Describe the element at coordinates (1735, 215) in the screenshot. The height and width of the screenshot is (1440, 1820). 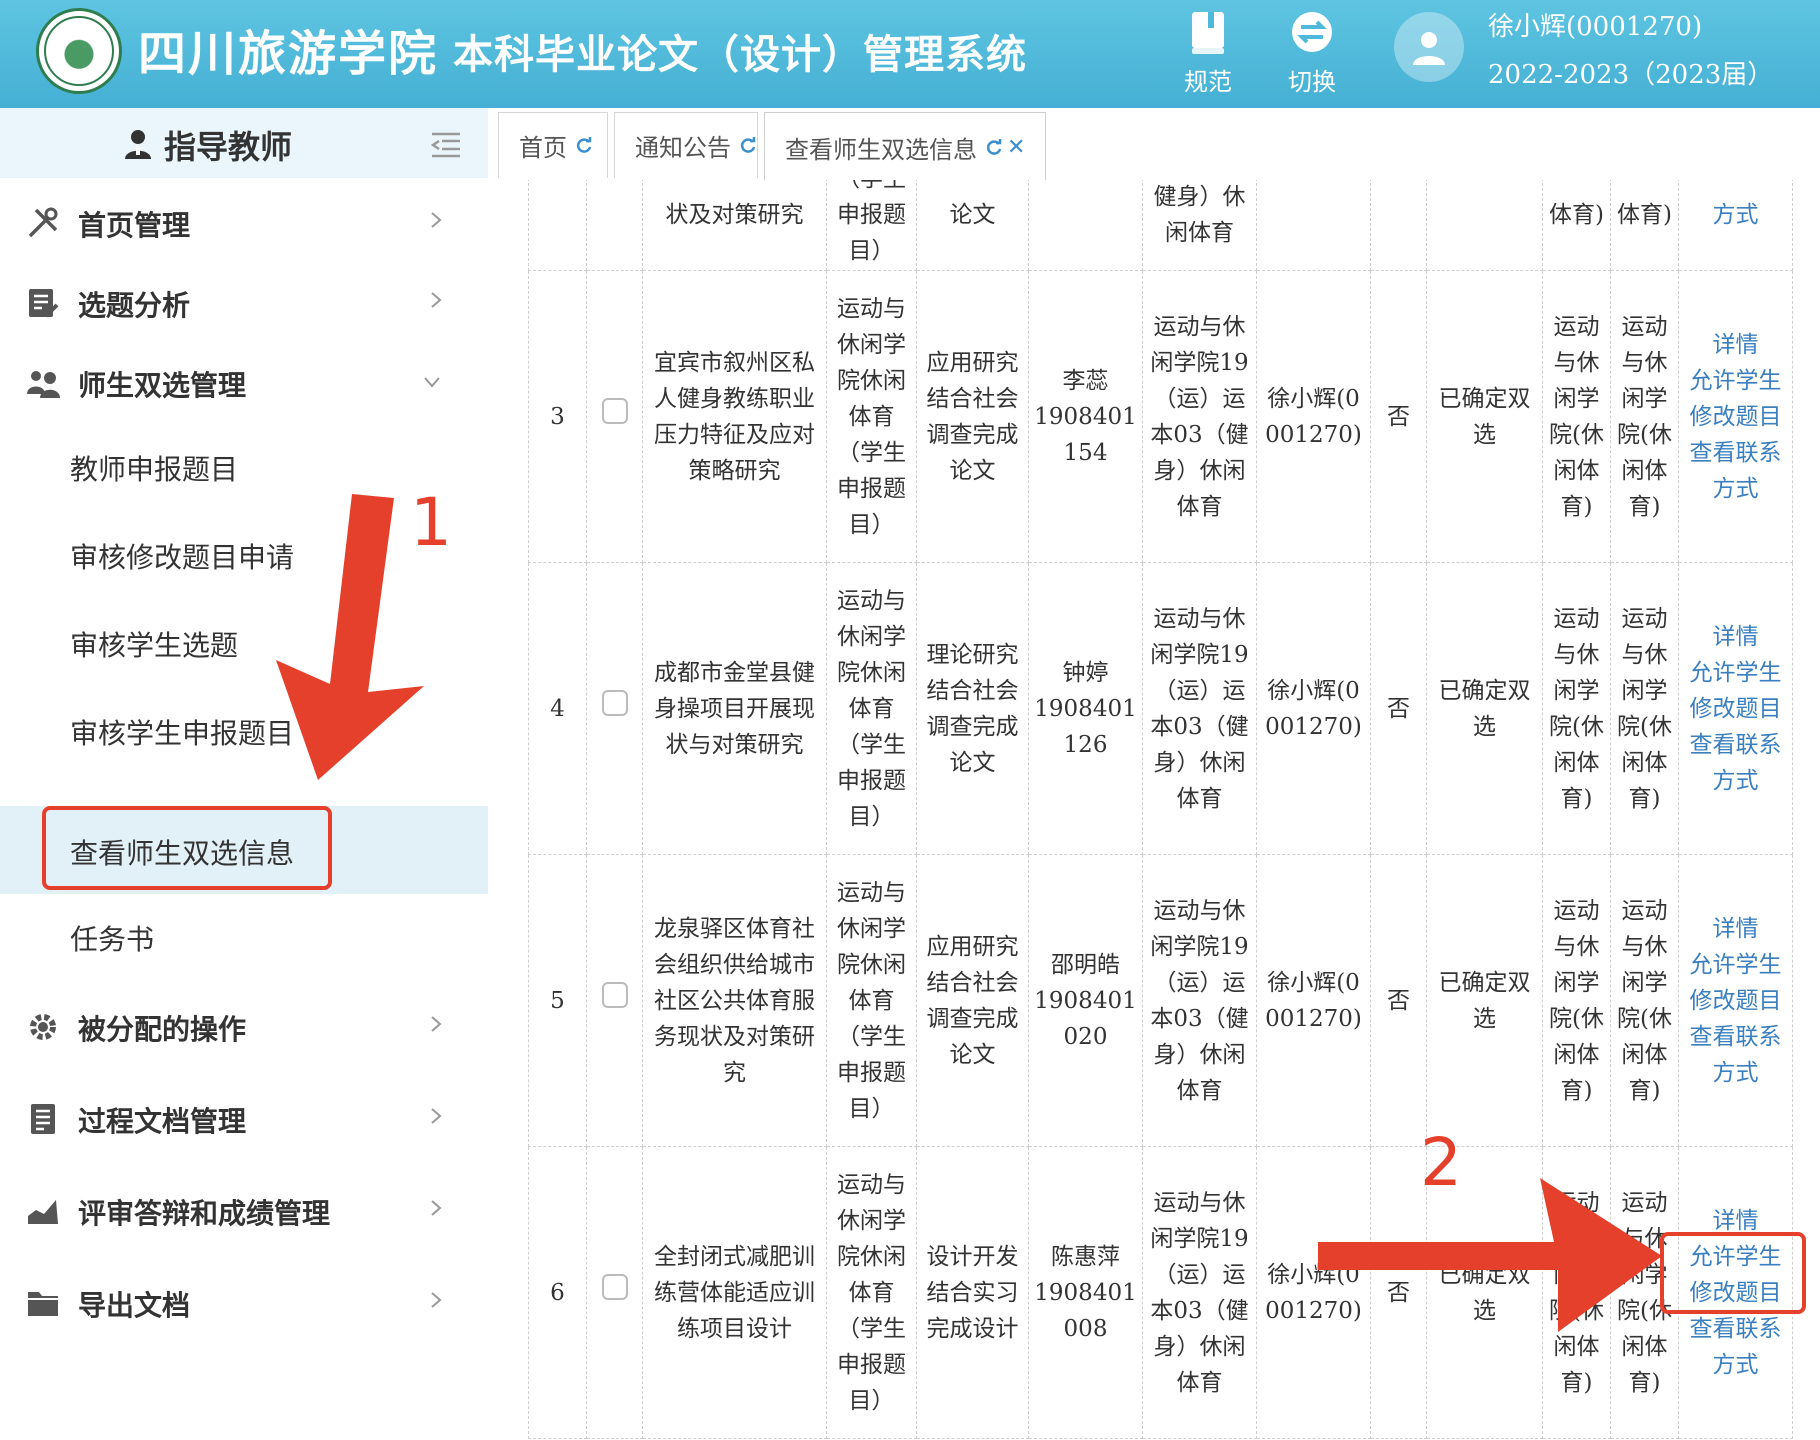
I see `contact-link: 方式` at that location.